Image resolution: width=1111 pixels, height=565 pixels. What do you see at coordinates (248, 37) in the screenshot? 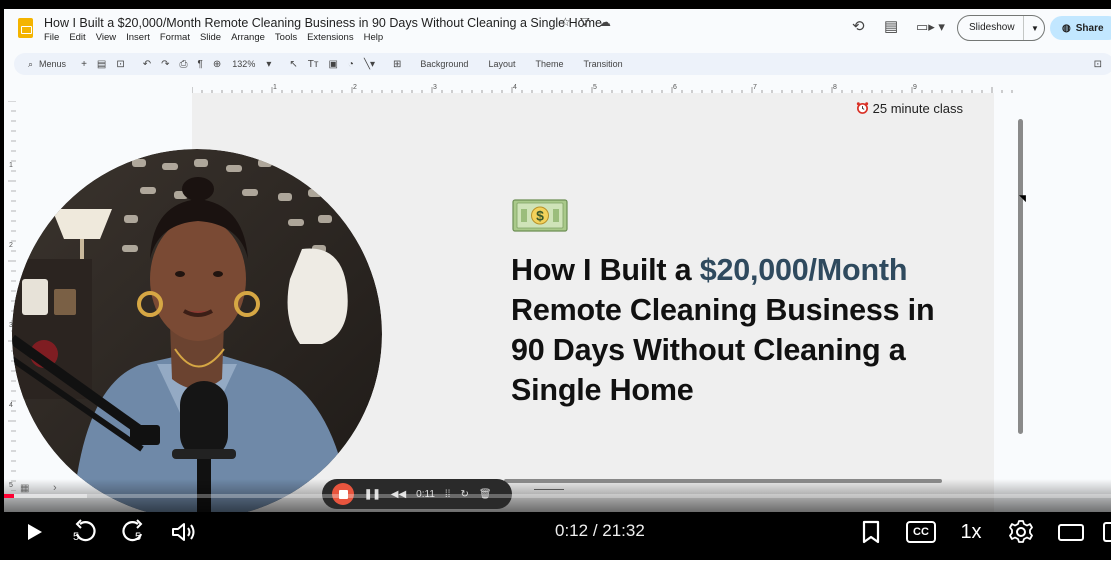
I see `menu-item-arrange: Arrange` at bounding box center [248, 37].